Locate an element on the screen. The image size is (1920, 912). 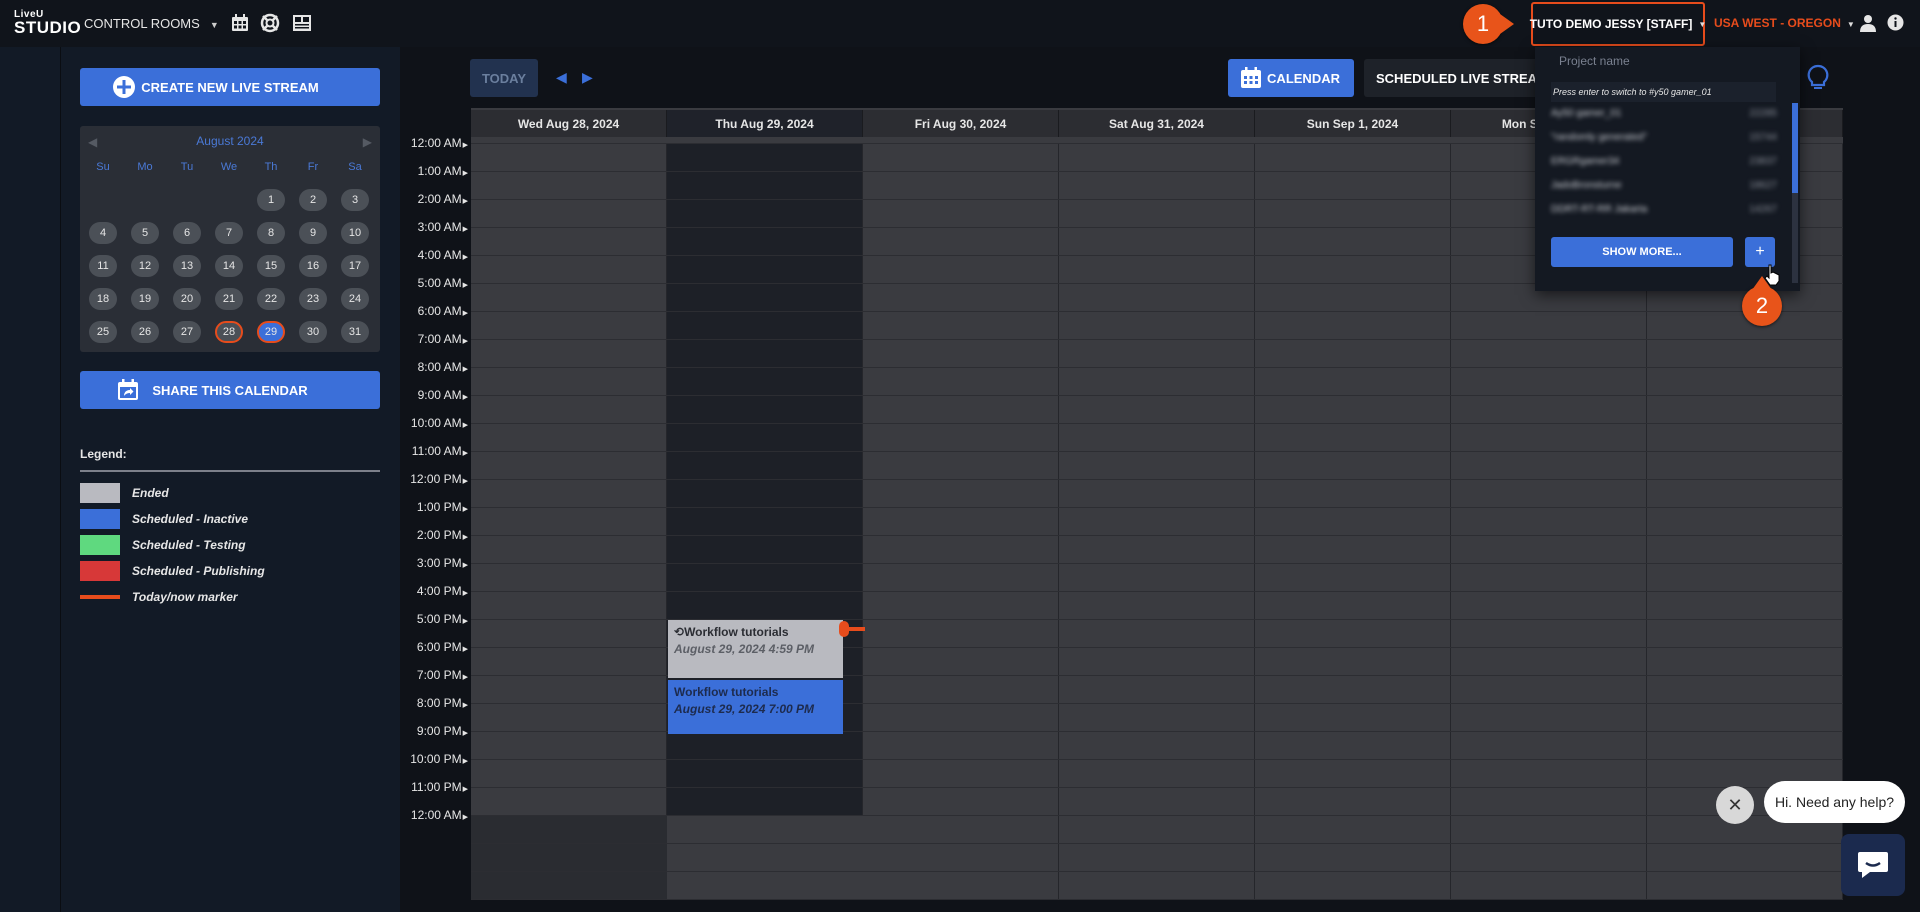
mini-calendar-day: 13 is located at coordinates (187, 266).